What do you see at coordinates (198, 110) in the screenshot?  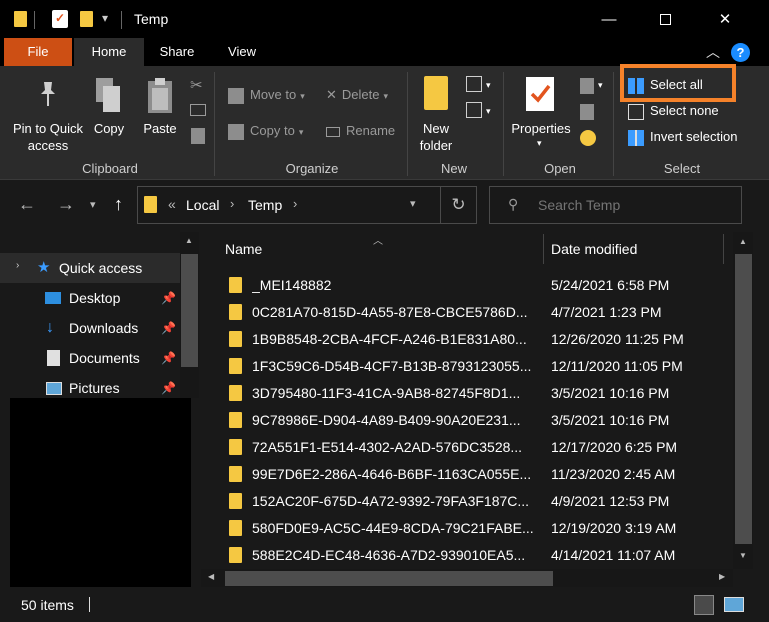 I see `copy-path-icon` at bounding box center [198, 110].